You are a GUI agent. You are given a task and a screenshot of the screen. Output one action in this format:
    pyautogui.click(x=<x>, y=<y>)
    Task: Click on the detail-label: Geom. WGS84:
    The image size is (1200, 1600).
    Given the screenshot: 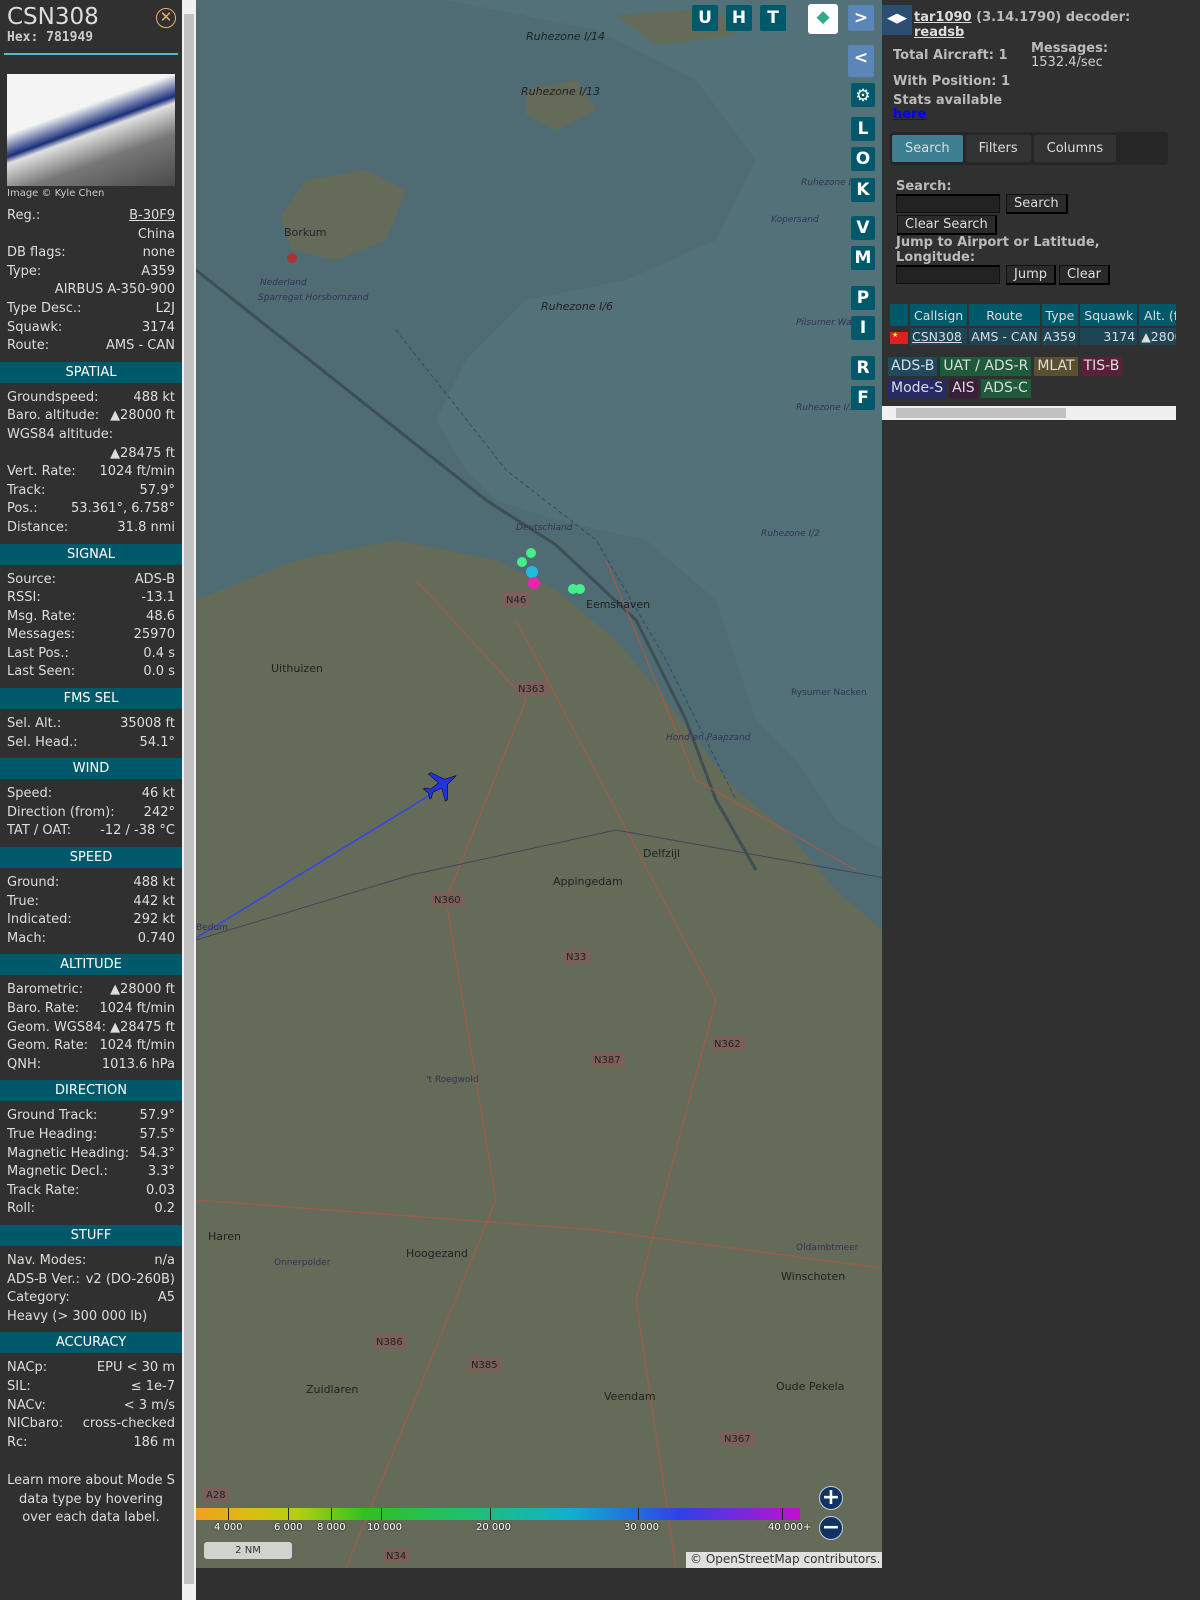 What is the action you would take?
    pyautogui.click(x=56, y=1028)
    